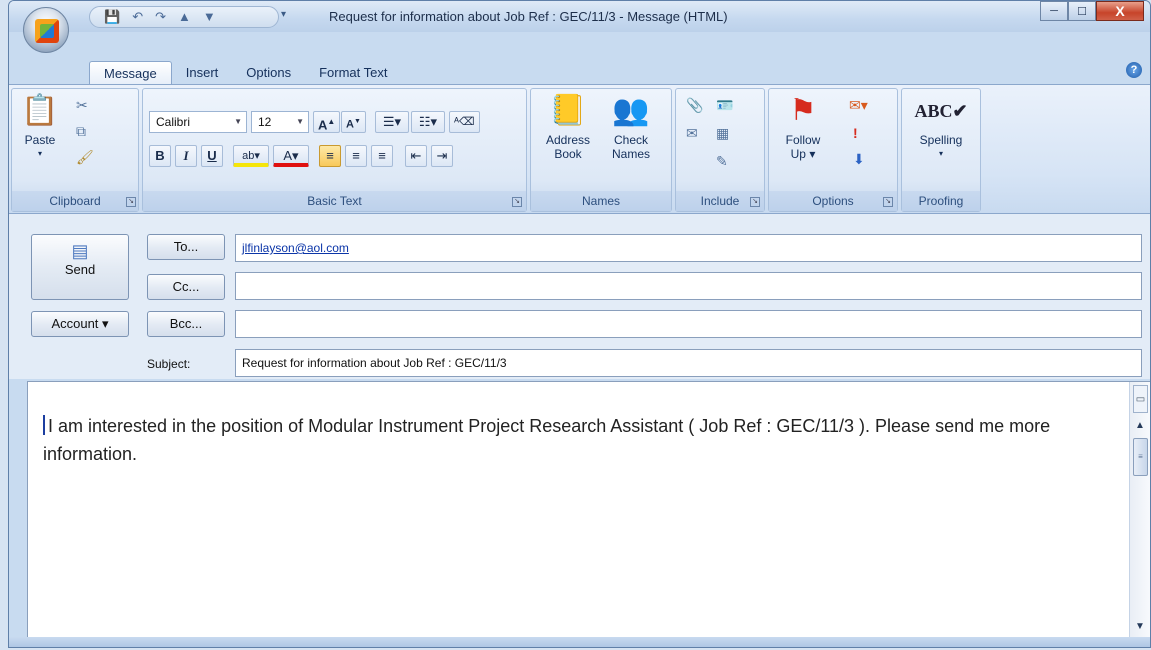  Describe the element at coordinates (80, 251) in the screenshot. I see `send-icon: ▤` at that location.